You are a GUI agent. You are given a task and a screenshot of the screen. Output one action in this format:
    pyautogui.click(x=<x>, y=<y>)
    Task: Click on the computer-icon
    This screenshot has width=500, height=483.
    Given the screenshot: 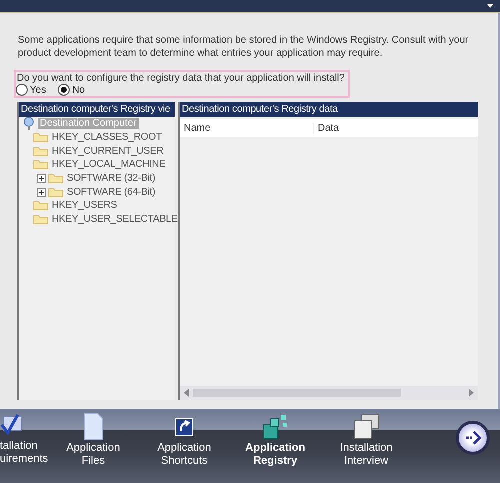 What is the action you would take?
    pyautogui.click(x=29, y=123)
    